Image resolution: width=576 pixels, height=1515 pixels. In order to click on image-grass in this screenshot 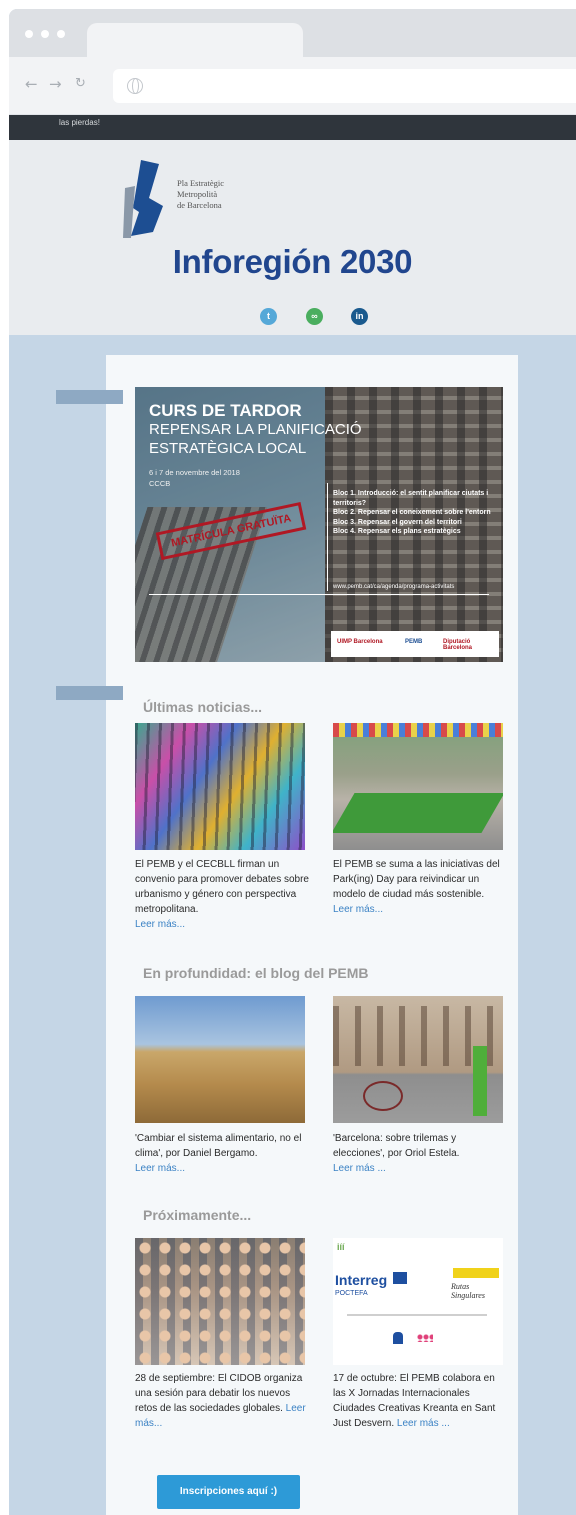, I will do `click(418, 813)`.